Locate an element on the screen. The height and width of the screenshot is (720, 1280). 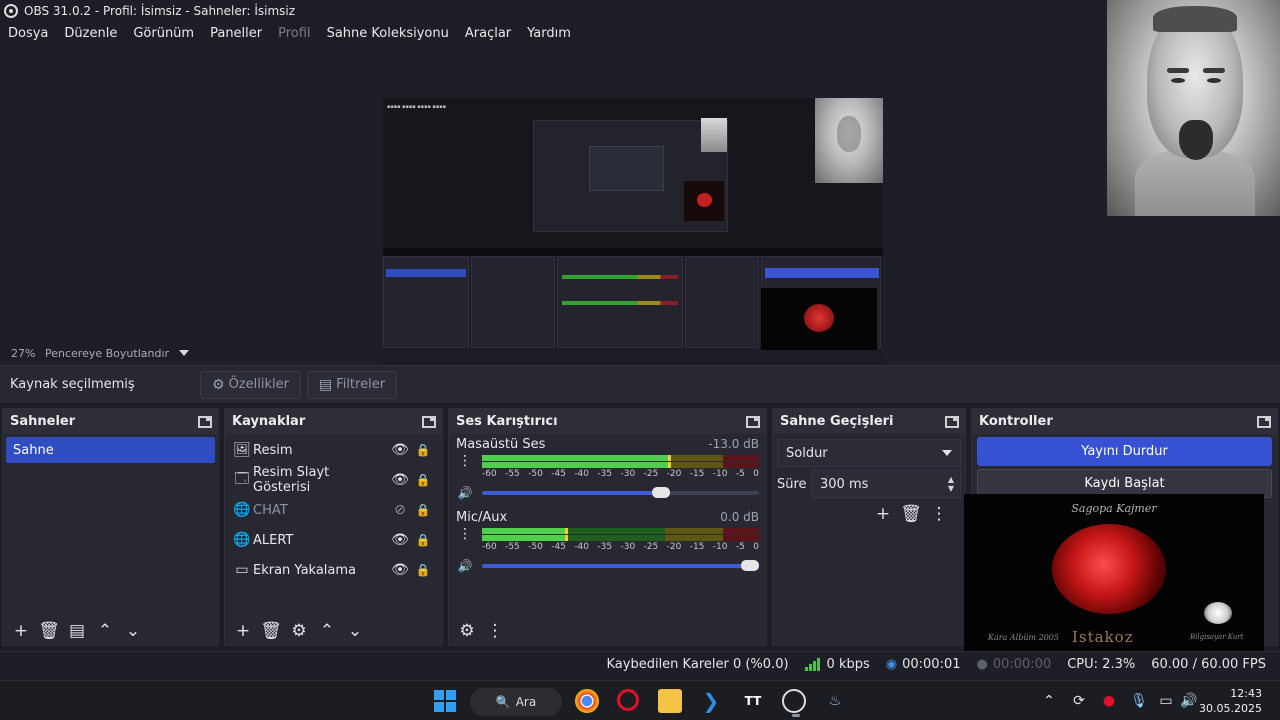
transition-select: Soldur is located at coordinates (869, 453).